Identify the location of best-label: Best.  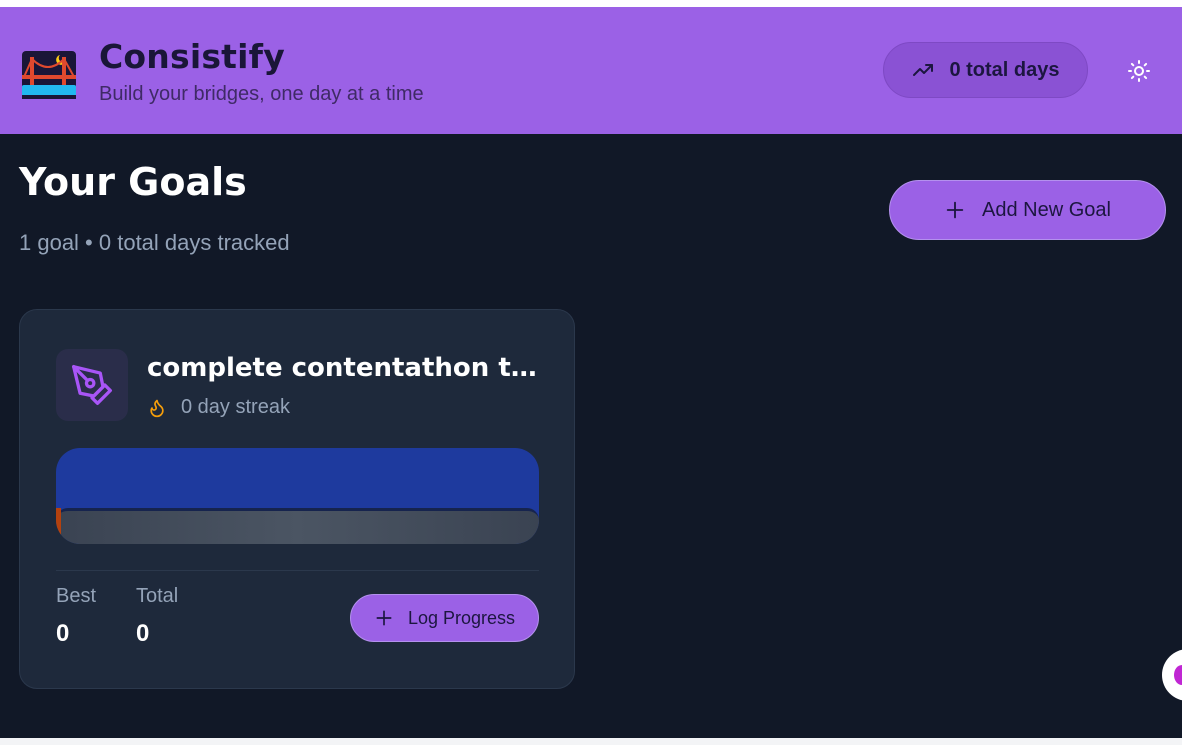
(76, 596).